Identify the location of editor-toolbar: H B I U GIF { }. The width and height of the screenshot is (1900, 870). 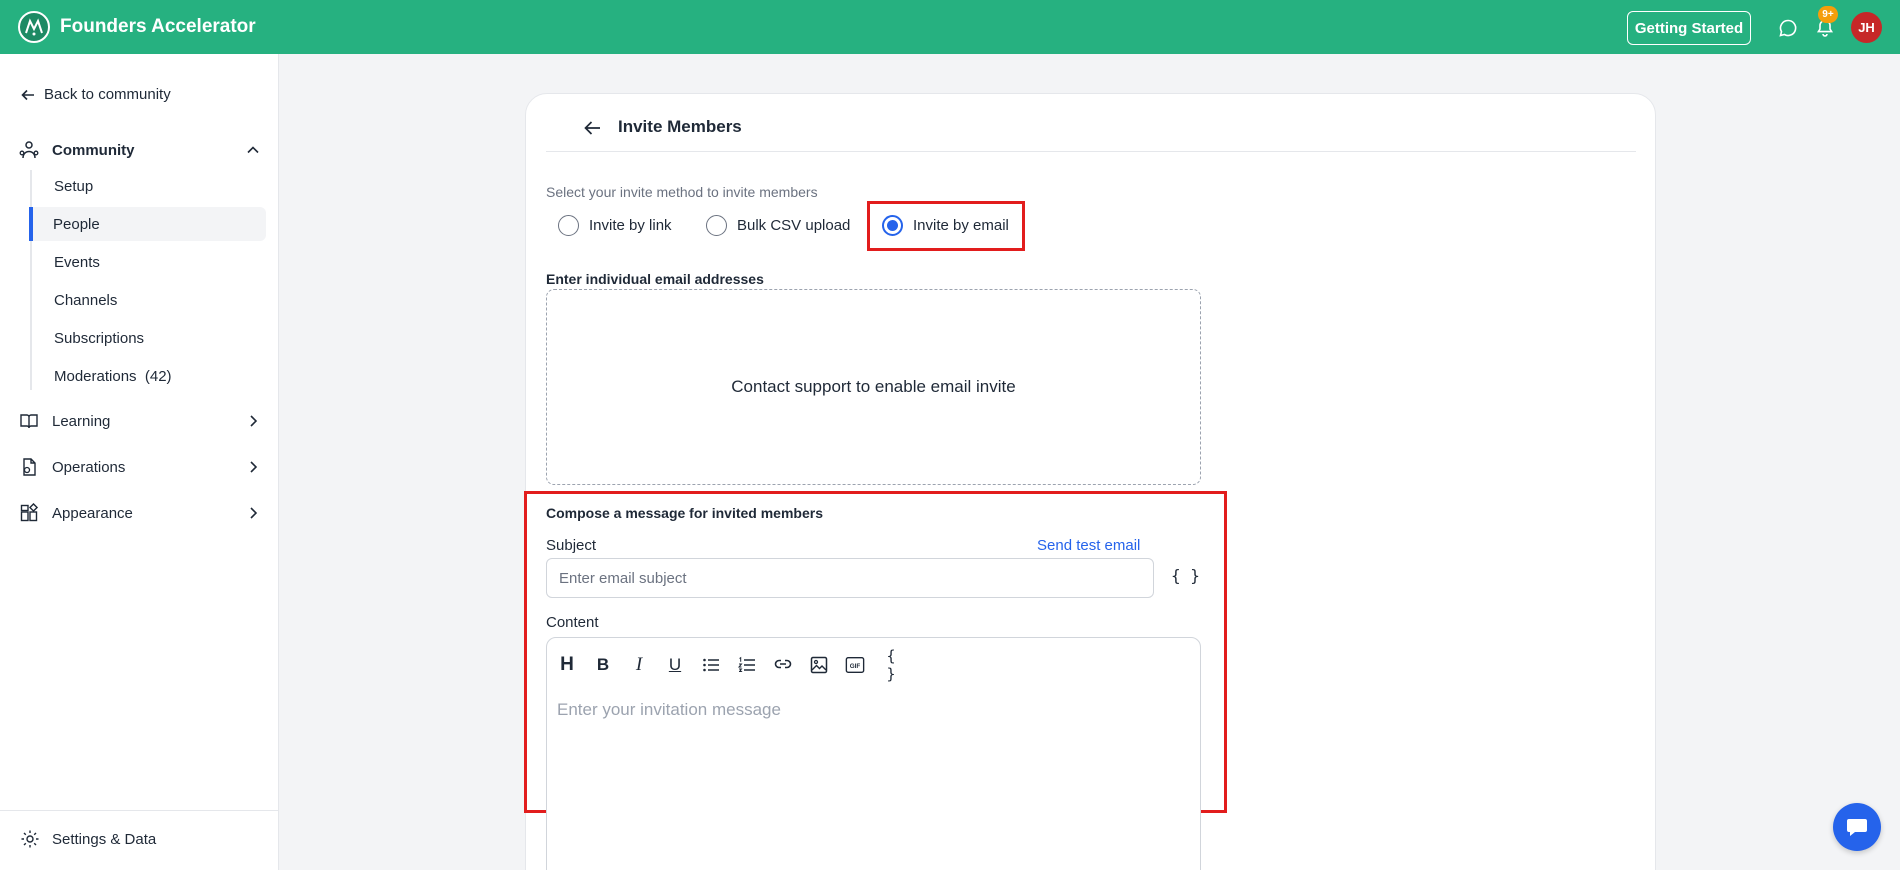
(735, 665).